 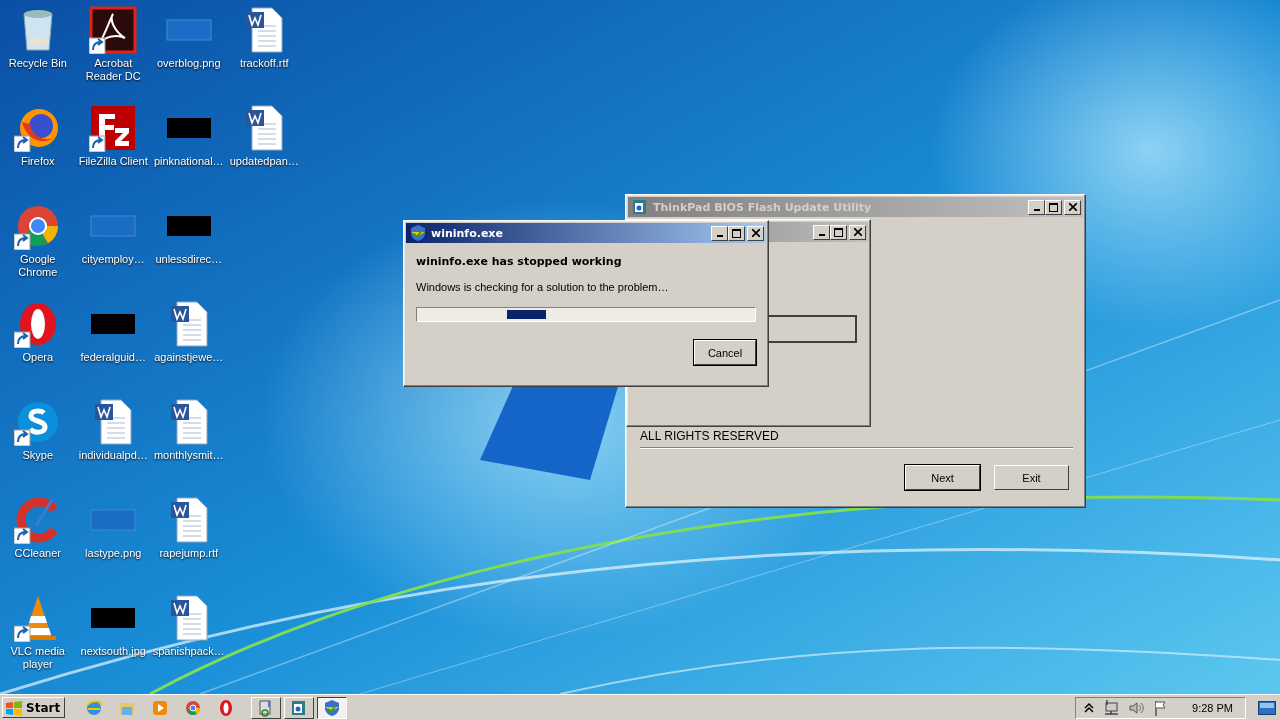 I want to click on icon-label: Opera, so click(x=38, y=357).